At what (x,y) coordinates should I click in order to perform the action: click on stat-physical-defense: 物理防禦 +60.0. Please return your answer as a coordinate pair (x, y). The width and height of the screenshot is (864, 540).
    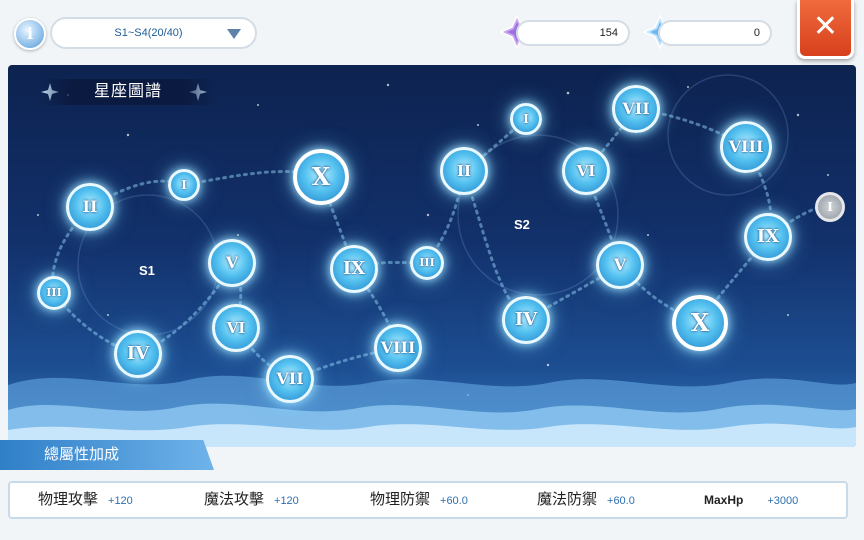
    Looking at the image, I should click on (419, 500).